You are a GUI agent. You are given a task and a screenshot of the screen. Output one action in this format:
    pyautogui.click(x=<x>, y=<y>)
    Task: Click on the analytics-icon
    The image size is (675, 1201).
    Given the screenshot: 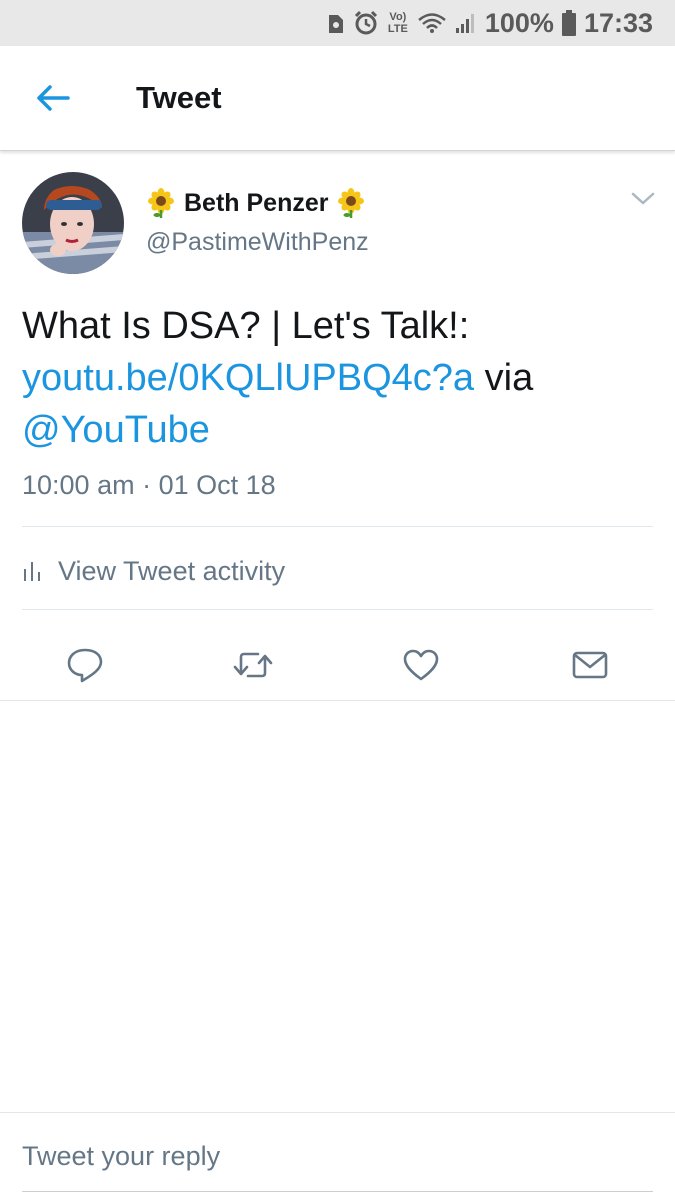 What is the action you would take?
    pyautogui.click(x=32, y=571)
    